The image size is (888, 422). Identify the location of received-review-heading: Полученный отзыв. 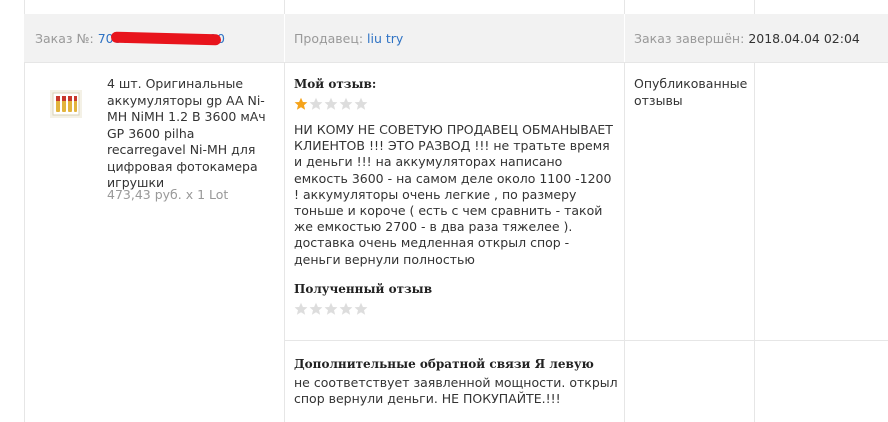
(363, 289).